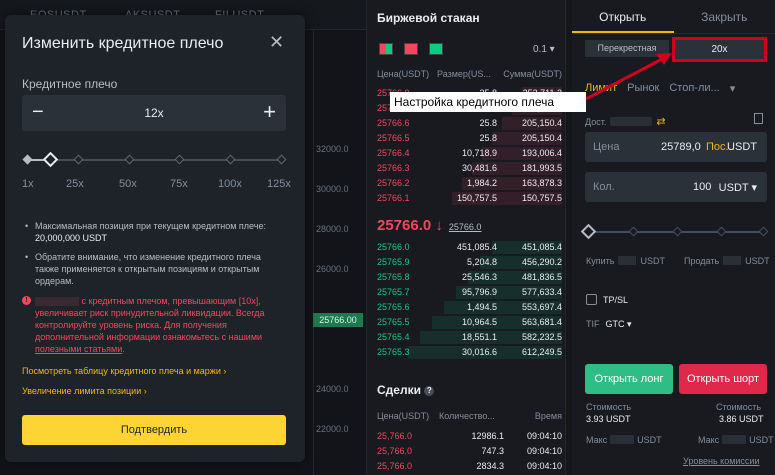 This screenshot has height=475, width=775. I want to click on leverage-value: 12x, so click(154, 113).